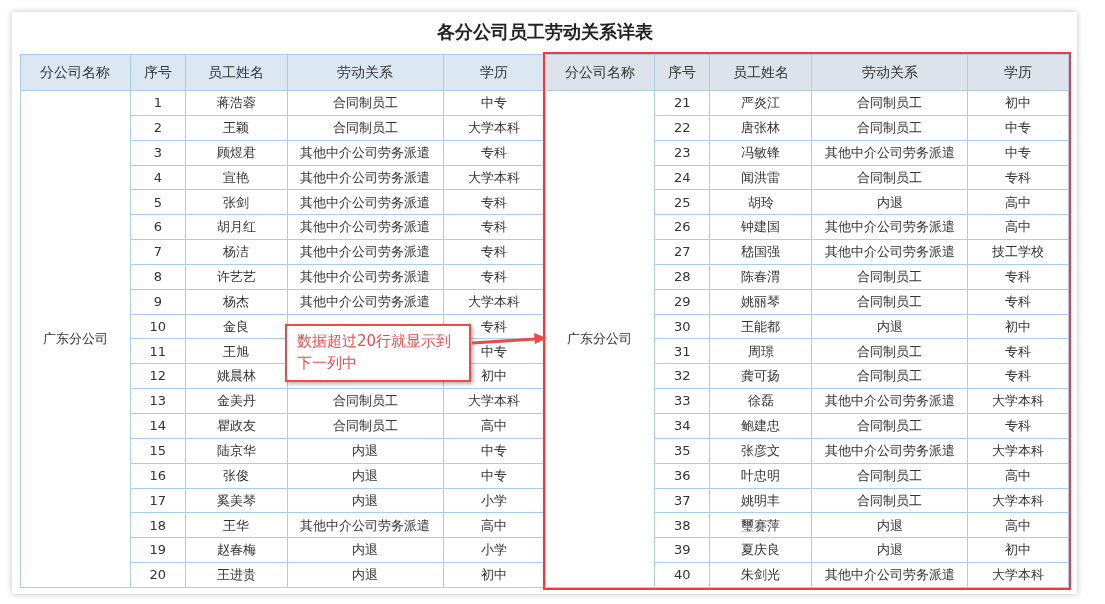  What do you see at coordinates (236, 128) in the screenshot?
I see `table-cell: 王颖` at bounding box center [236, 128].